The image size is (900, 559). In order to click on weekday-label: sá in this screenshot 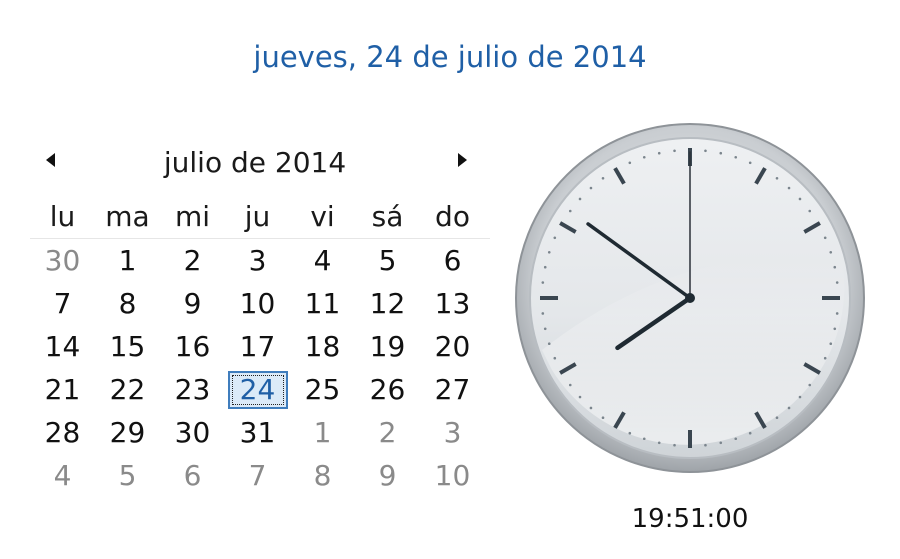, I will do `click(387, 216)`.